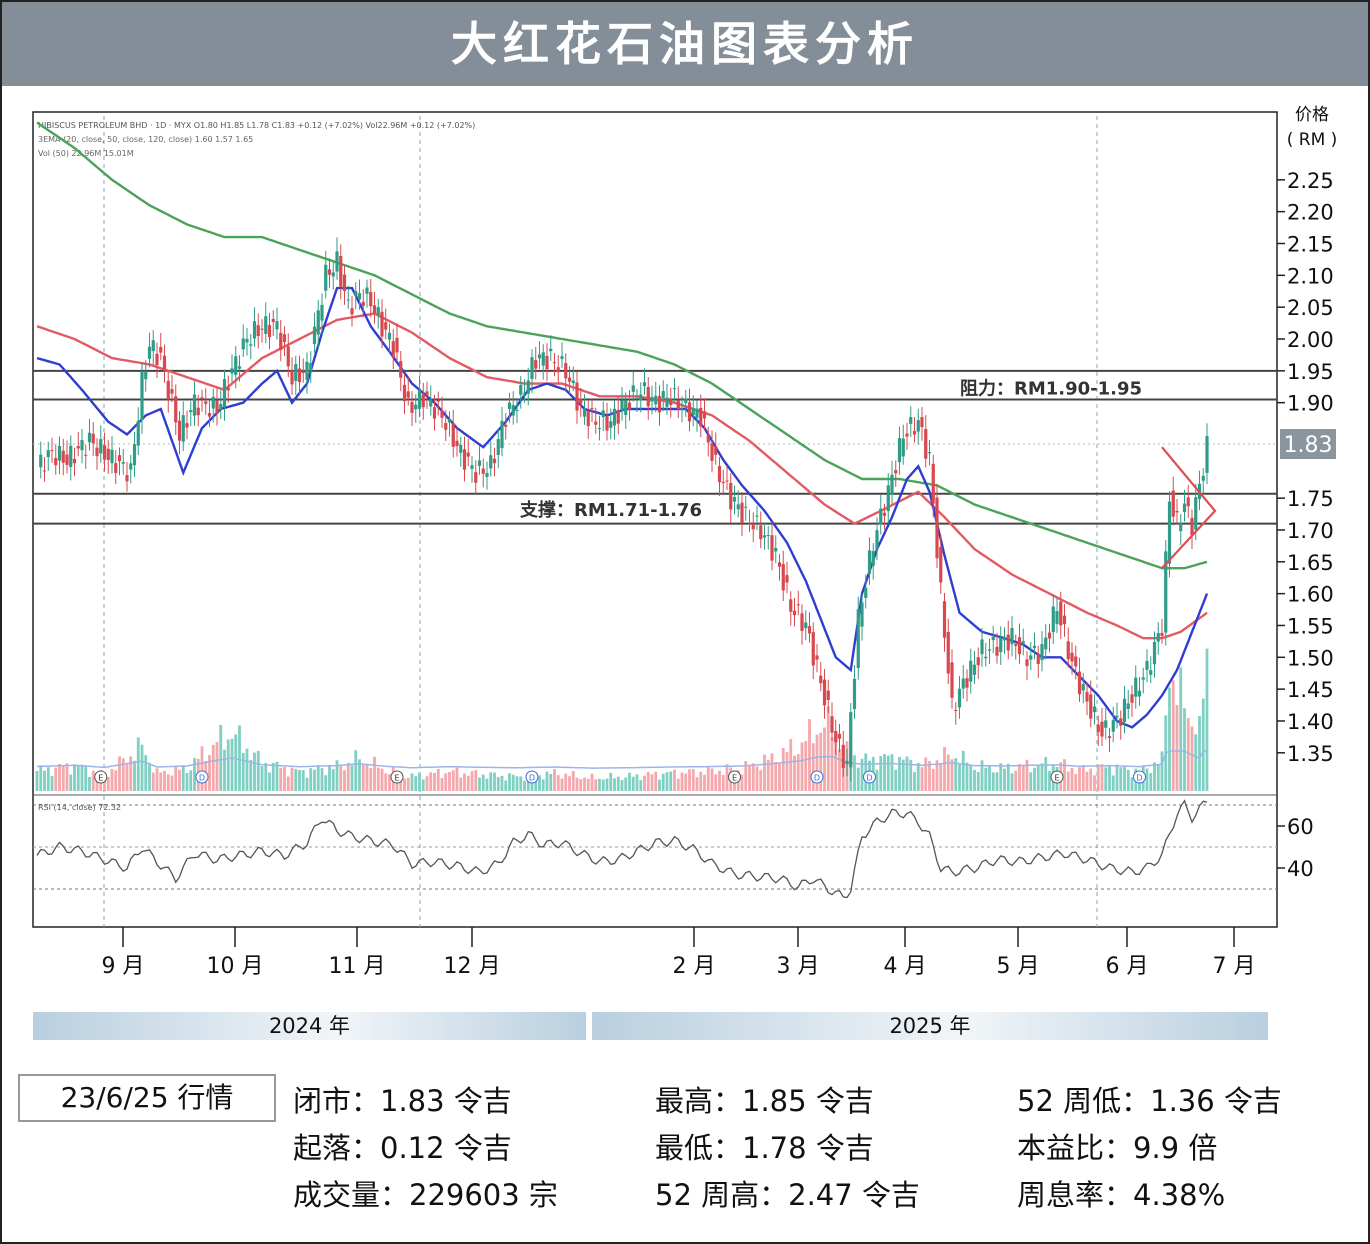 The width and height of the screenshot is (1370, 1244). I want to click on x-tick-label: 7 月, so click(1234, 966).